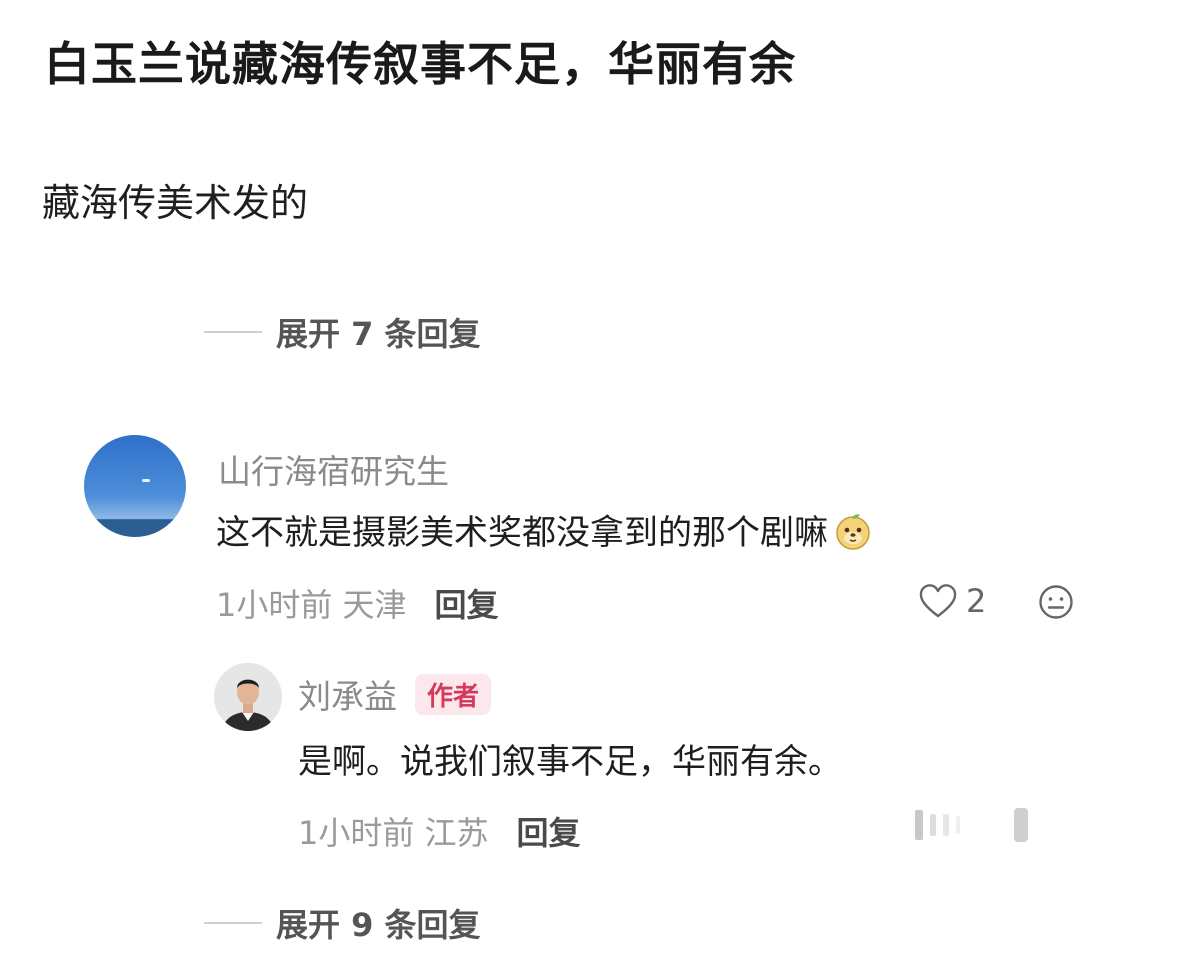  I want to click on reply-reply-button: 回复, so click(549, 831).